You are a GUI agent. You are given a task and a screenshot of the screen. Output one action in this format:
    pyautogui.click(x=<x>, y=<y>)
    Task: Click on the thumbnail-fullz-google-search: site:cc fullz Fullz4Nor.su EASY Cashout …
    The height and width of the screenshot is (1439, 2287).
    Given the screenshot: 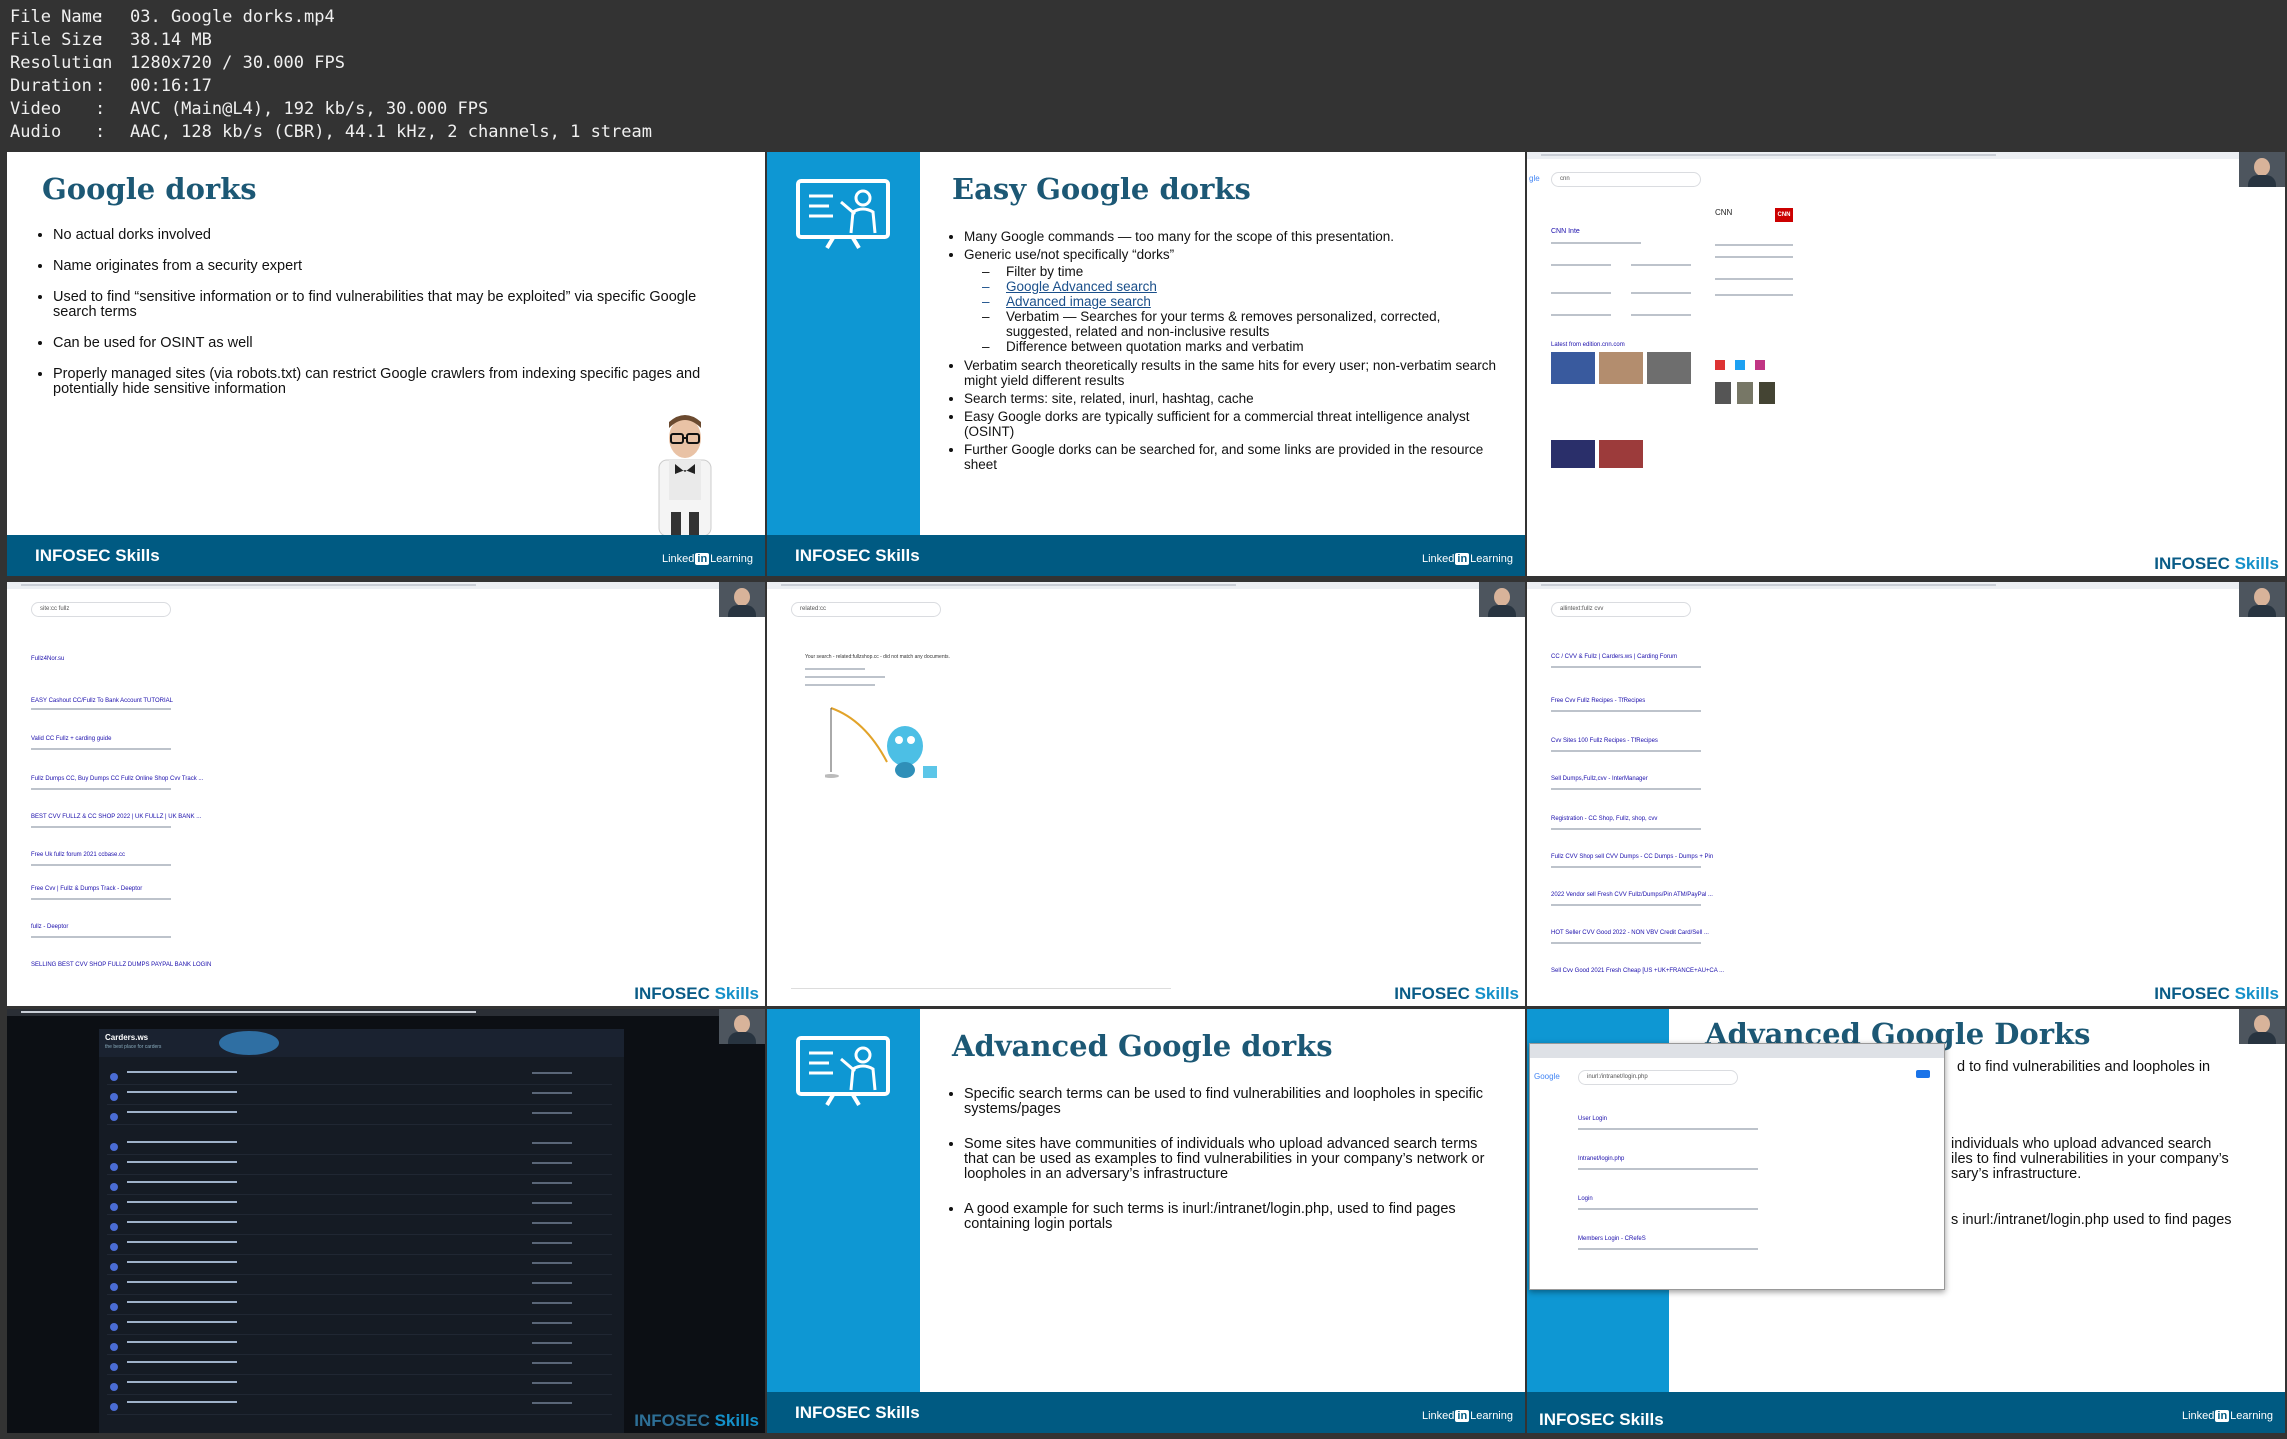 What is the action you would take?
    pyautogui.click(x=386, y=794)
    